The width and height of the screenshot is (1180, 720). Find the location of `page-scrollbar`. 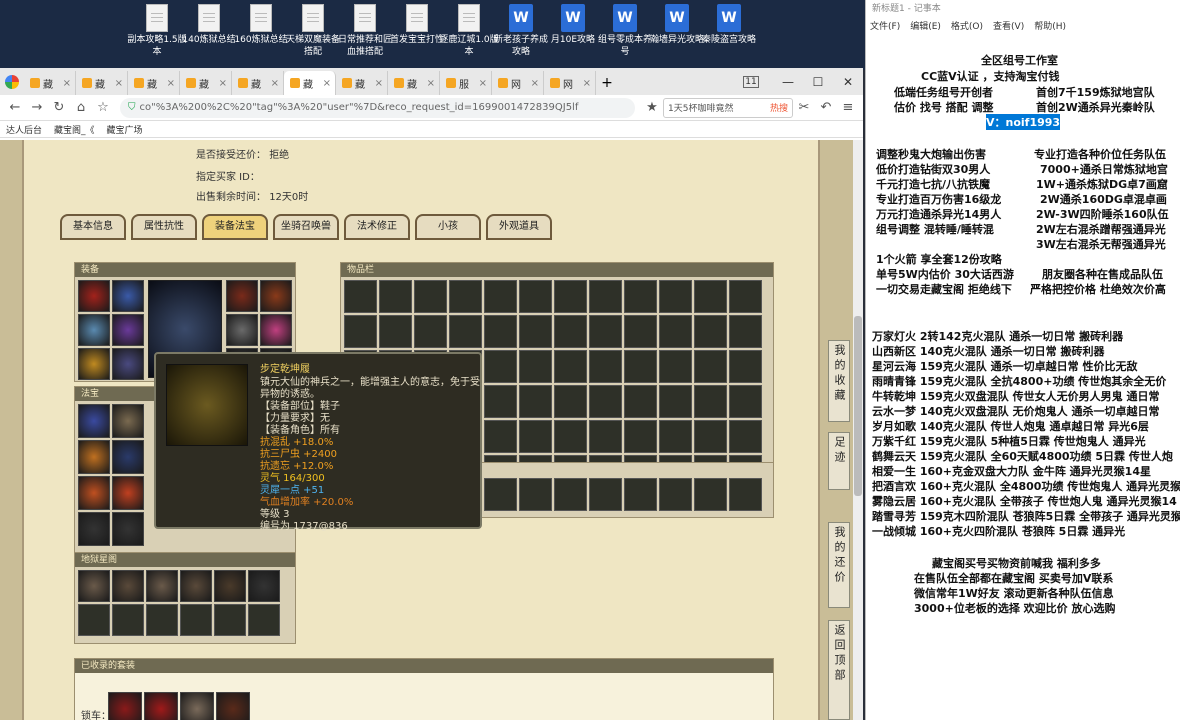

page-scrollbar is located at coordinates (858, 430).